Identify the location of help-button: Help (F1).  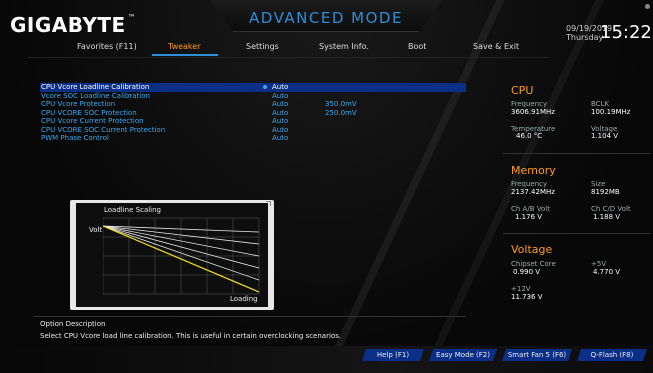
(393, 355).